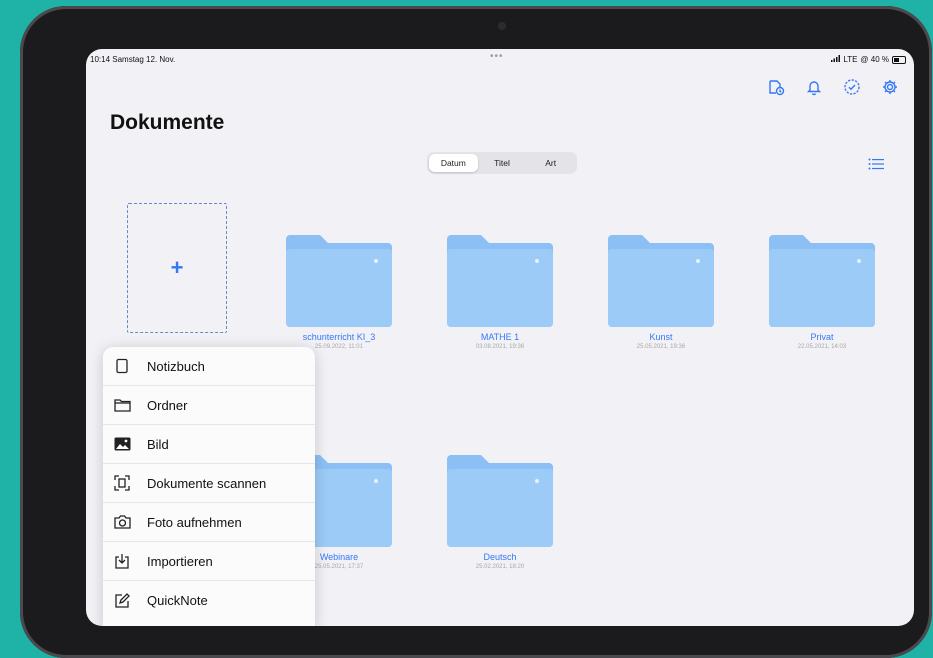 The height and width of the screenshot is (658, 933). What do you see at coordinates (814, 87) in the screenshot?
I see `bell-icon` at bounding box center [814, 87].